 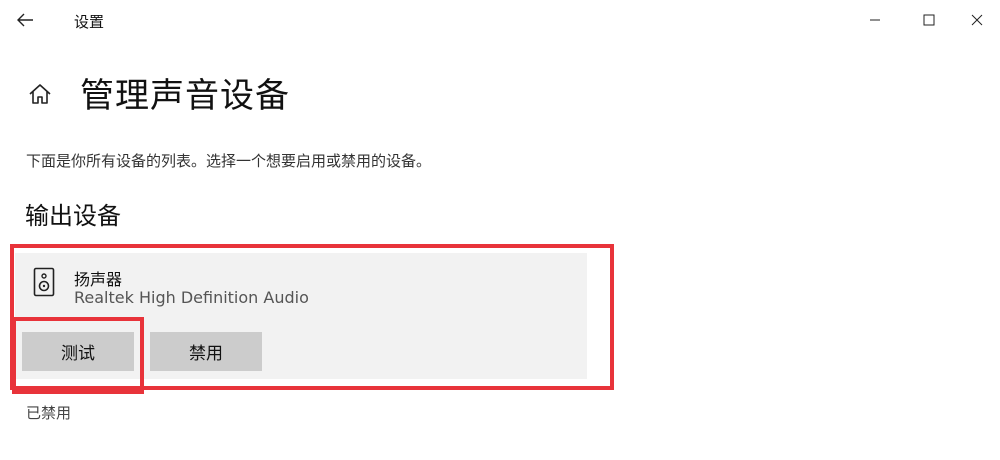 I want to click on minimize-button, so click(x=875, y=20).